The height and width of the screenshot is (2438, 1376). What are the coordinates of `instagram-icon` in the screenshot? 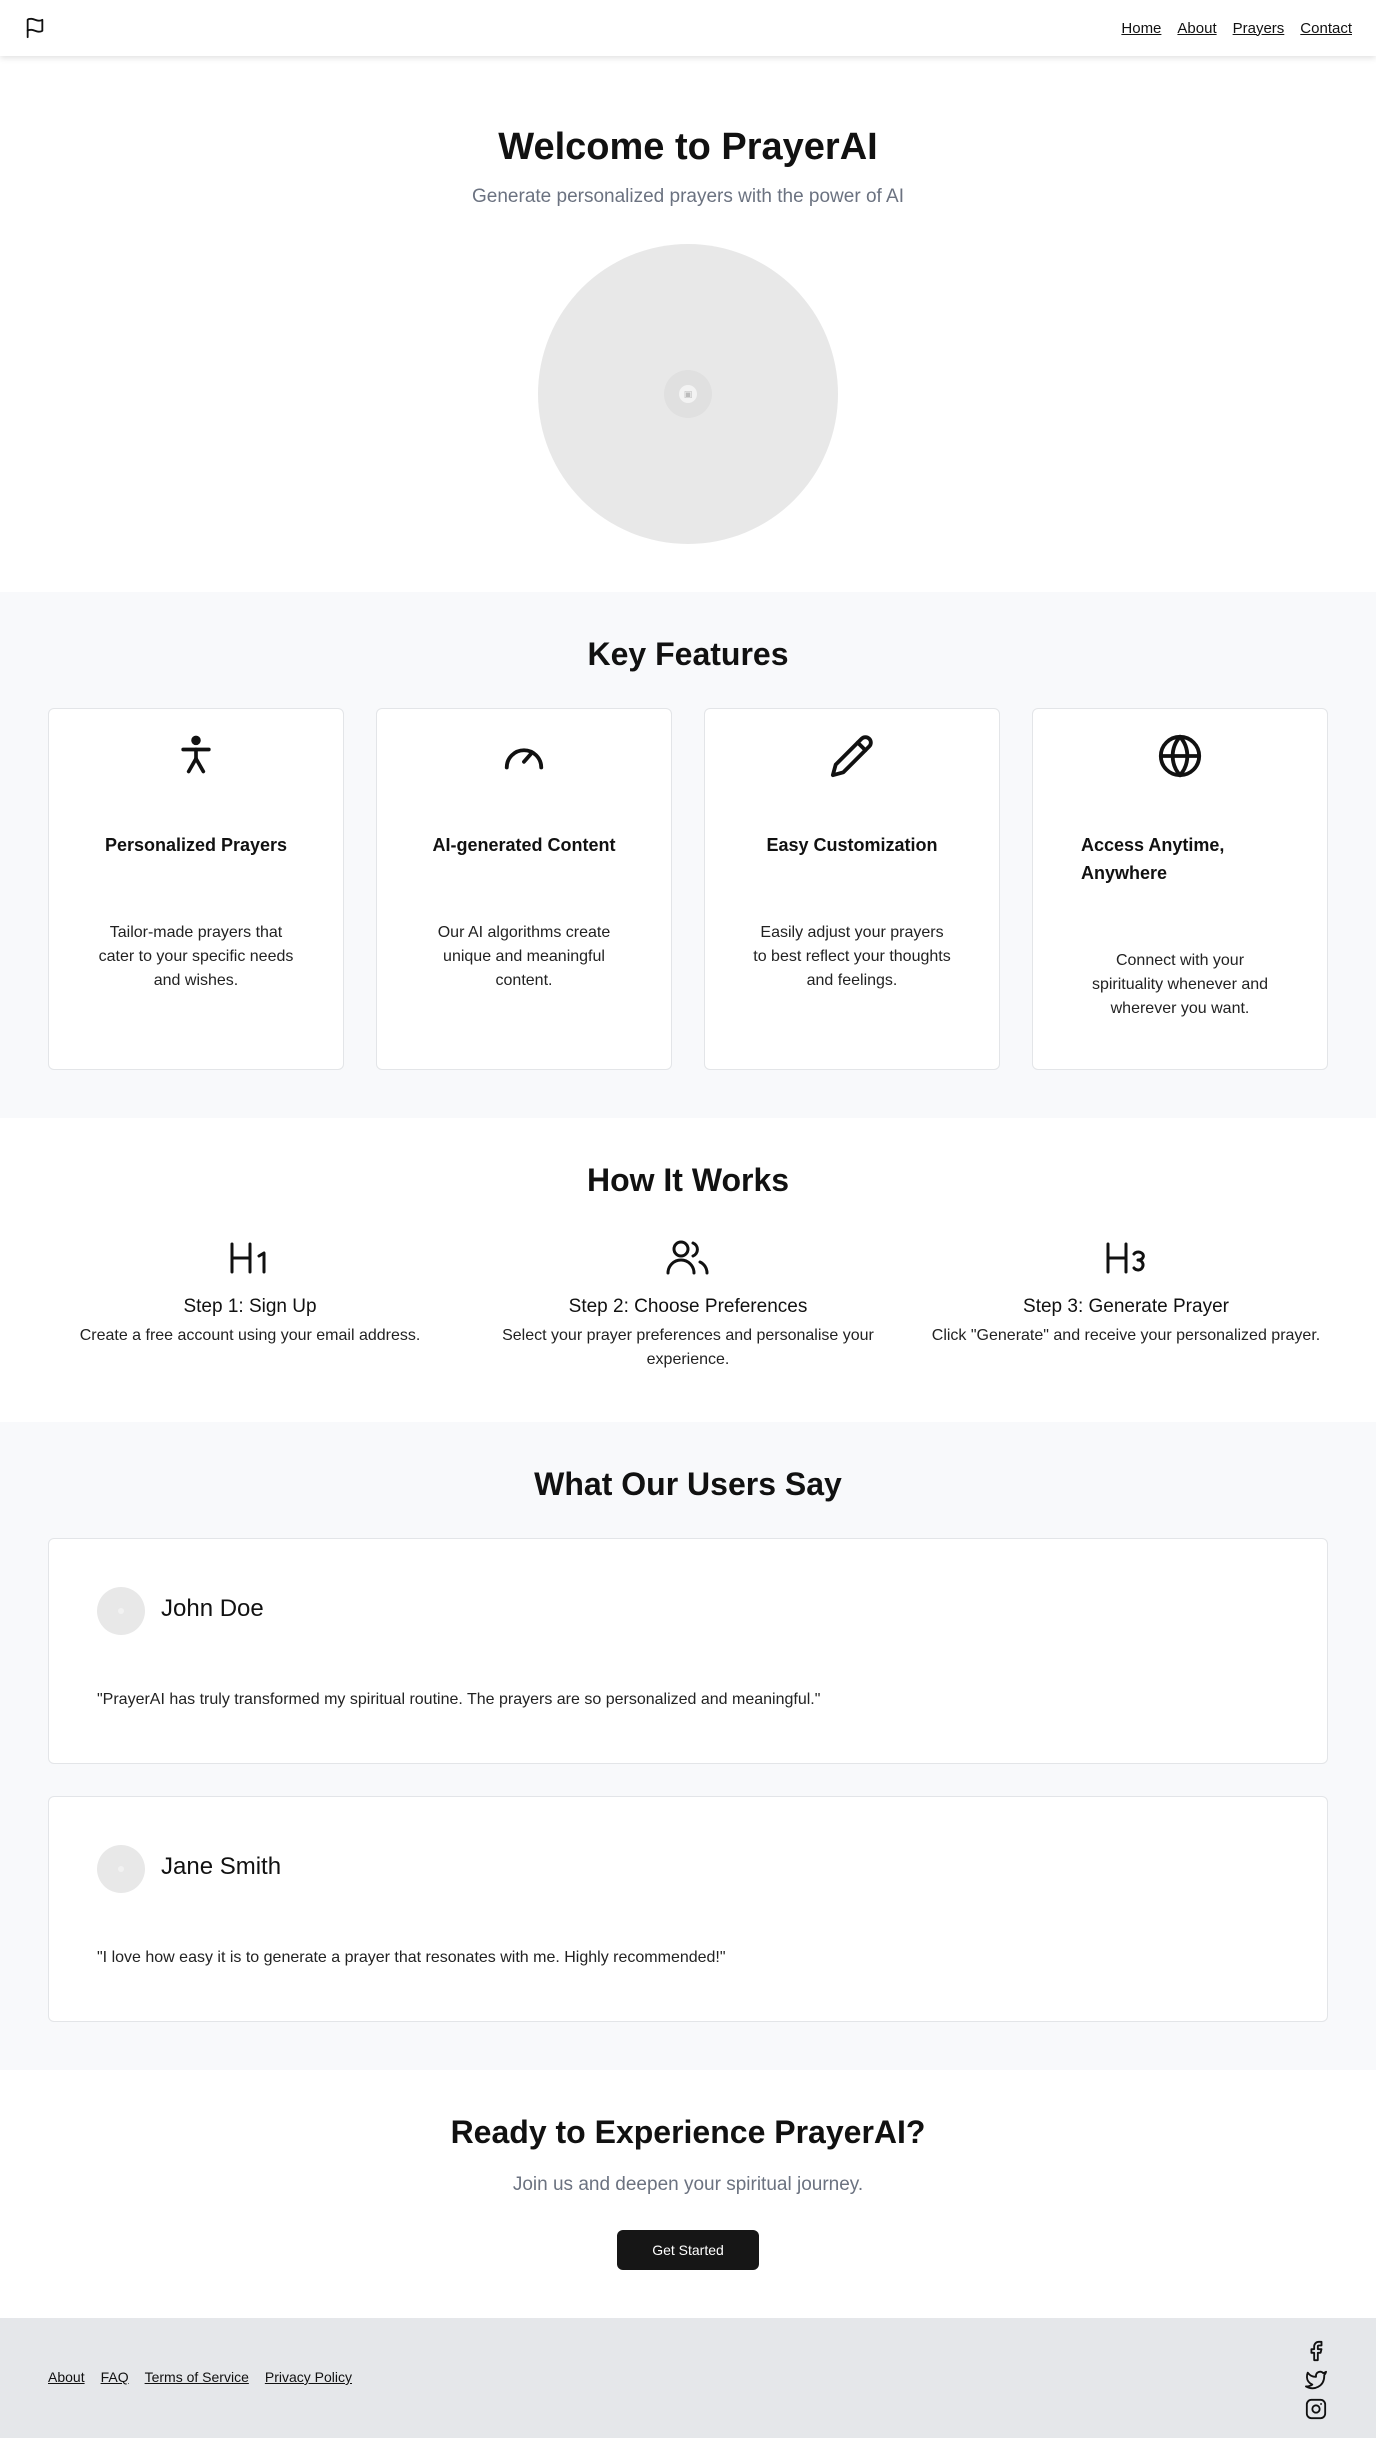 It's located at (1316, 2411).